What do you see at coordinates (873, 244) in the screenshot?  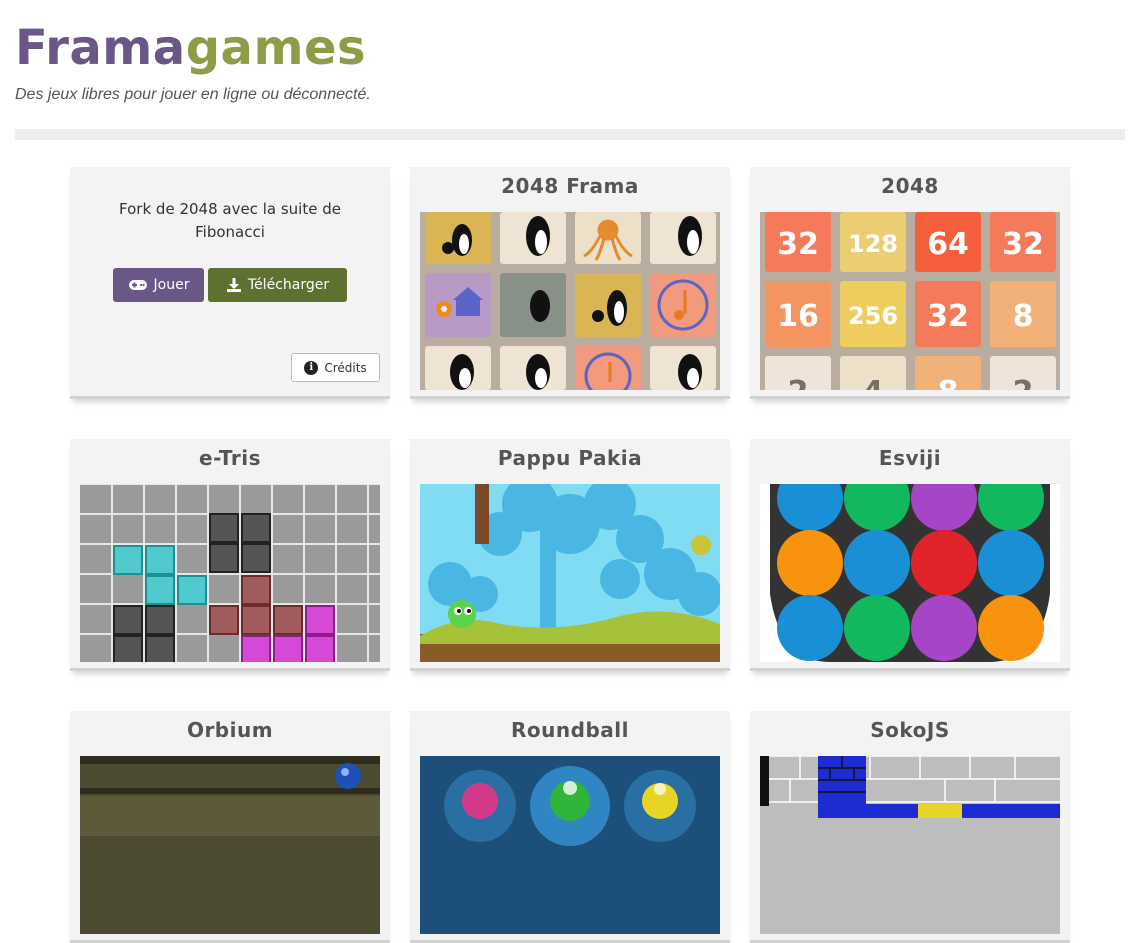 I see `tile-value: 128` at bounding box center [873, 244].